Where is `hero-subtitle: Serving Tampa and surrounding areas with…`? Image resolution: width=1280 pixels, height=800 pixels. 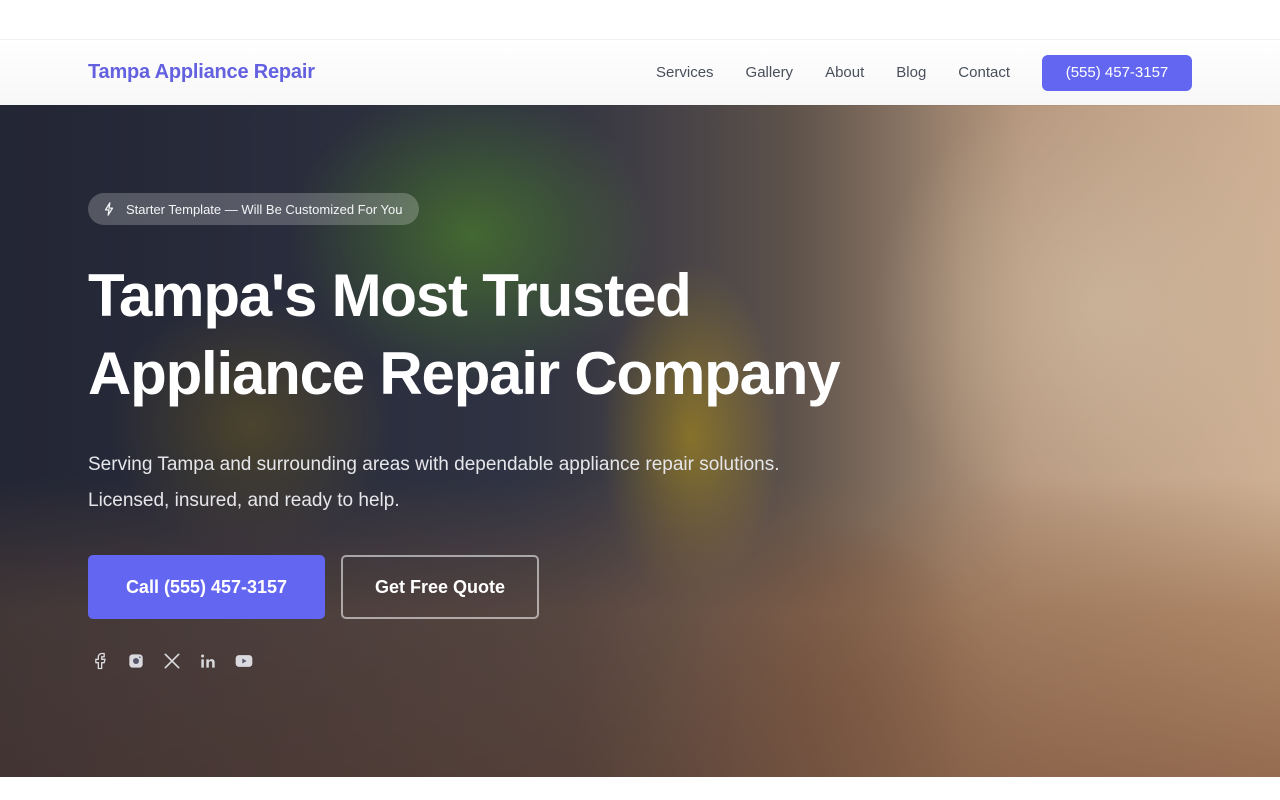
hero-subtitle: Serving Tampa and surrounding areas with… is located at coordinates (434, 482).